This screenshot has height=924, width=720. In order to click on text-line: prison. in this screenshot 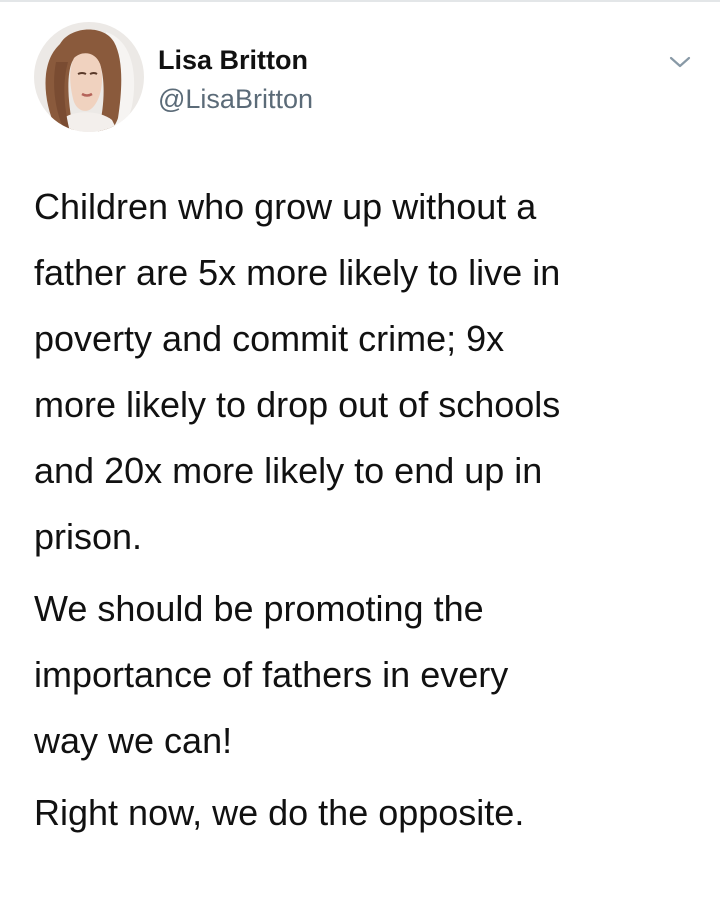, I will do `click(88, 536)`.